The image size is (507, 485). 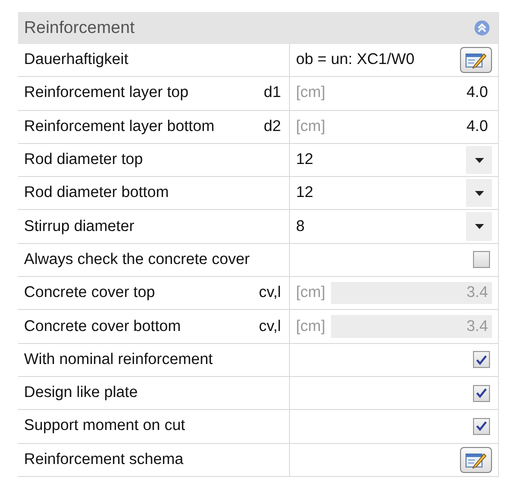 What do you see at coordinates (106, 93) in the screenshot?
I see `property-label: Reinforcement layer top` at bounding box center [106, 93].